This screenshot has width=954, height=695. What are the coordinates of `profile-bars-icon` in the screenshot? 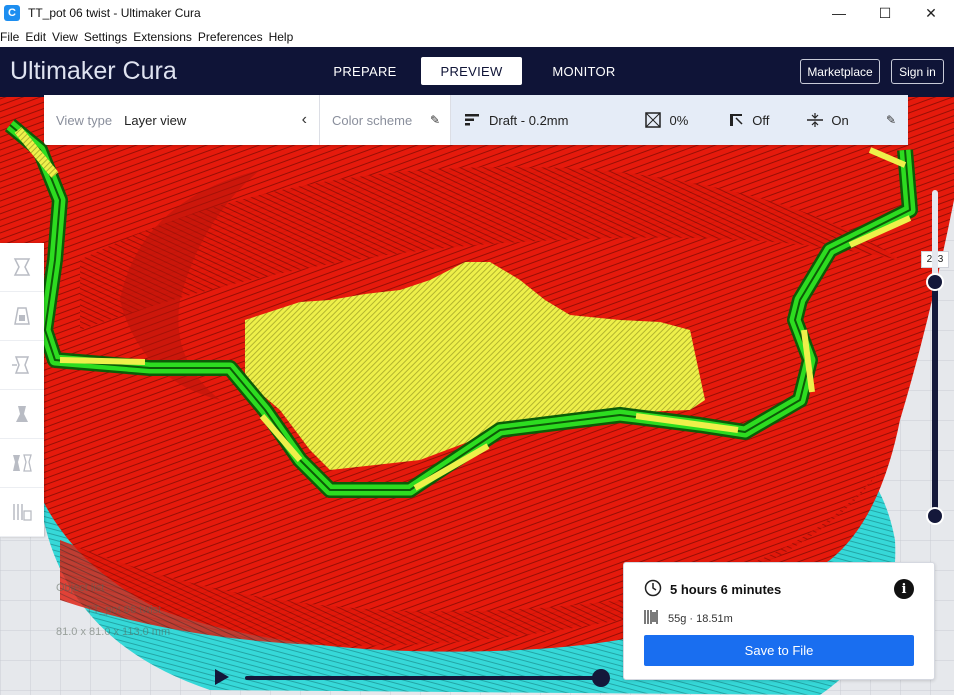 It's located at (473, 120).